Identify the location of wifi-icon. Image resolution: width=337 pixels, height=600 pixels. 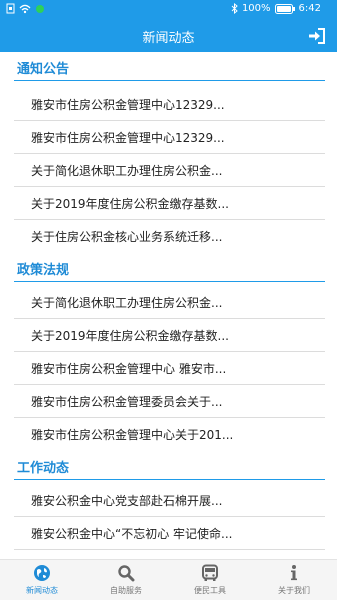
(25, 8).